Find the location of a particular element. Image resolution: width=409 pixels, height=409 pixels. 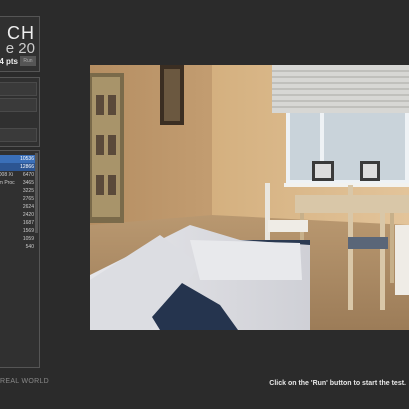

result-row: 2008 Xi 6470 is located at coordinates (17, 175).